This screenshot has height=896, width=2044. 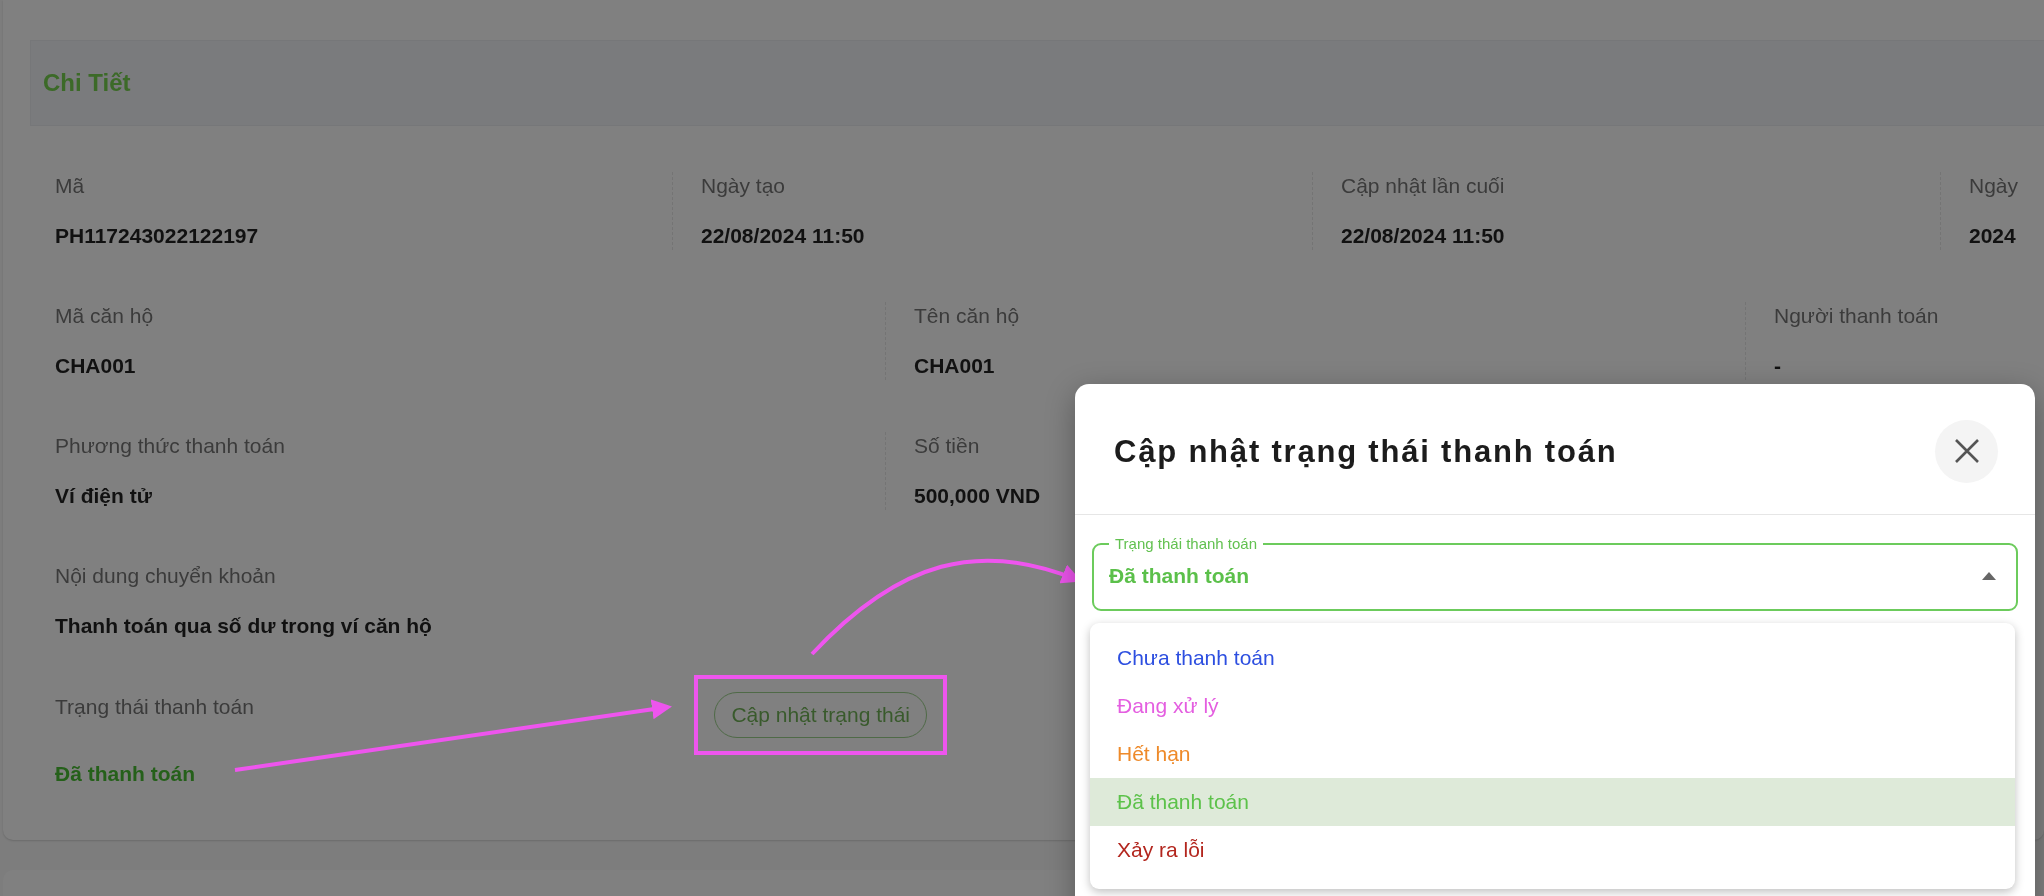 I want to click on field-label: Ngày, so click(x=1994, y=186).